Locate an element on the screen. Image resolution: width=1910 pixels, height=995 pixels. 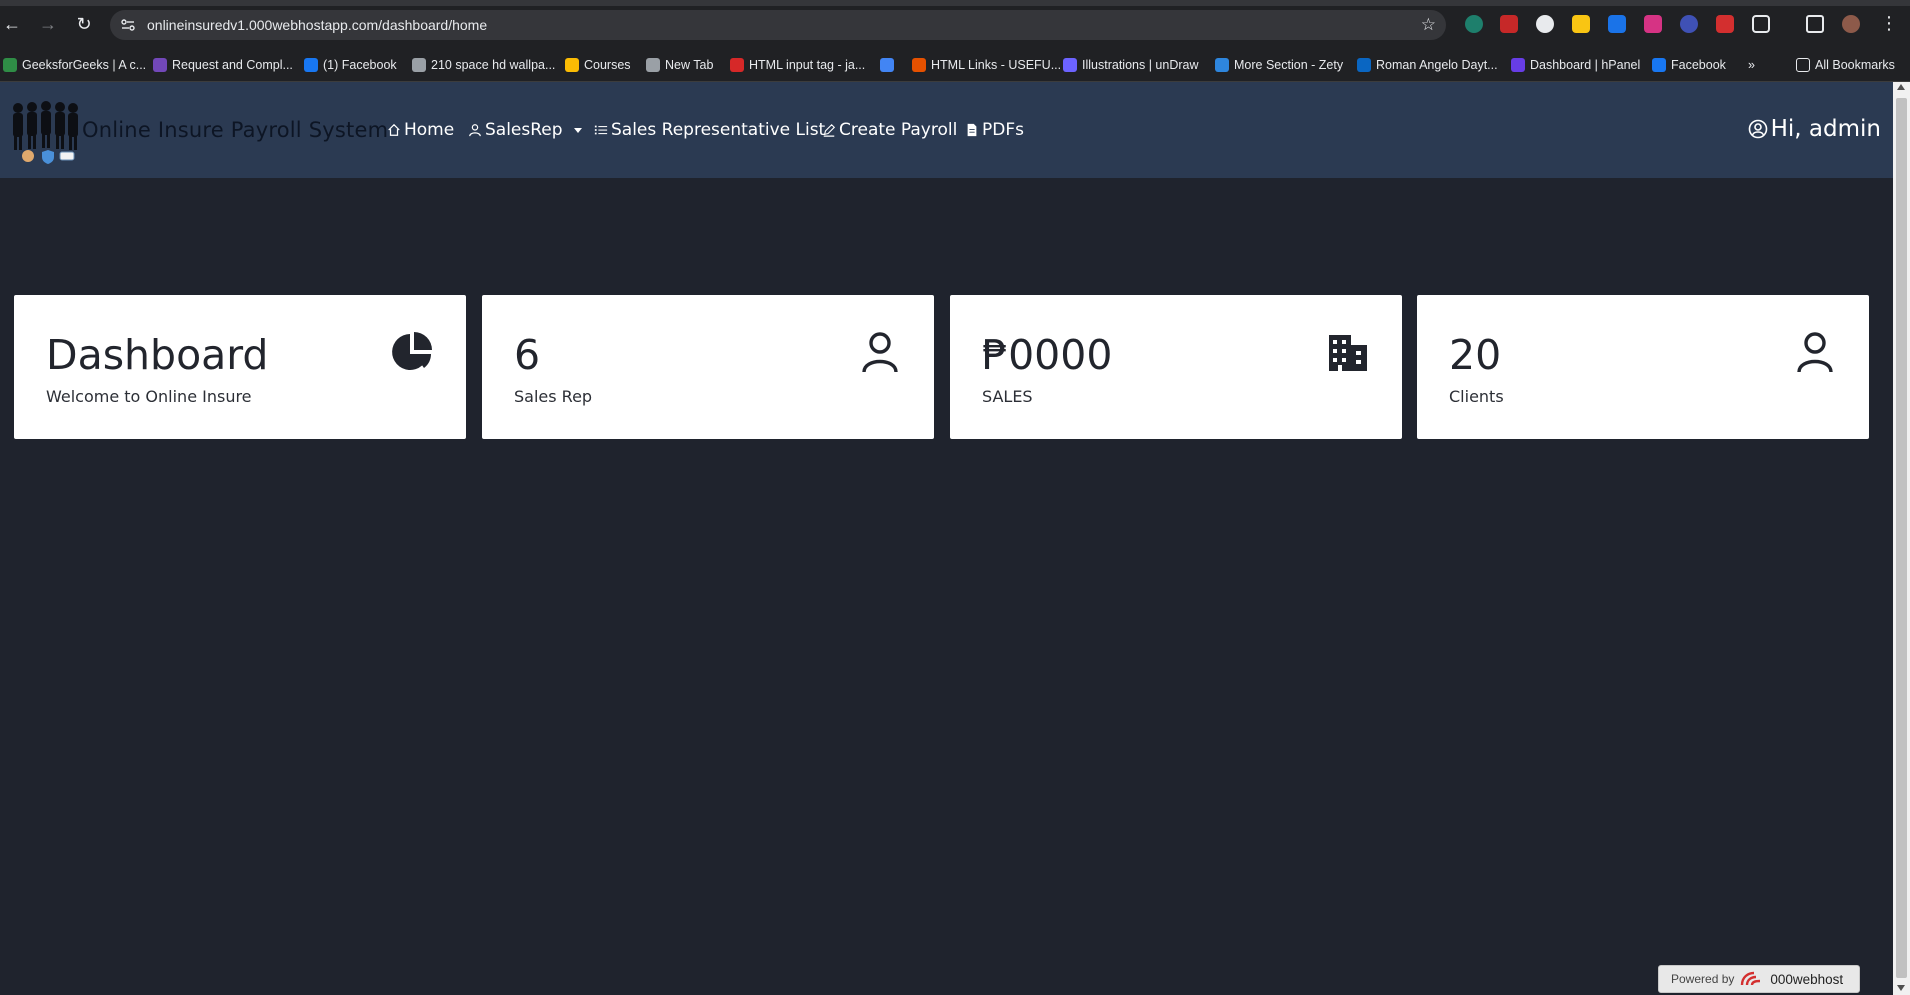
brand-name: Online Insure Payroll System is located at coordinates (235, 130).